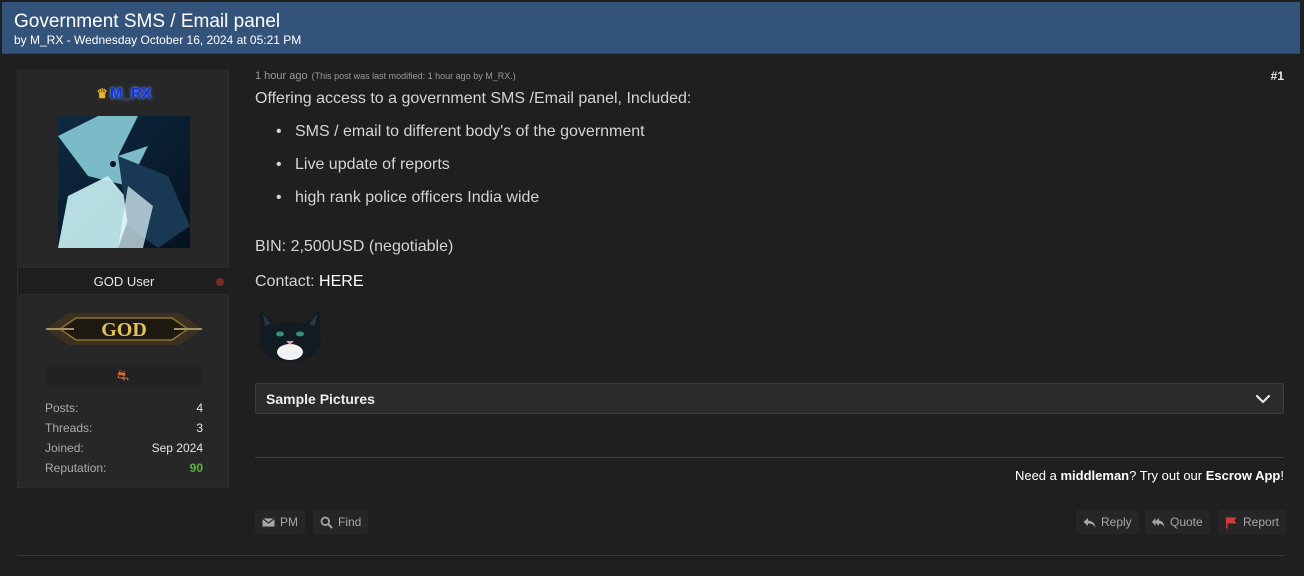  What do you see at coordinates (460, 205) in the screenshot?
I see `list-item: high rank police officers India wide` at bounding box center [460, 205].